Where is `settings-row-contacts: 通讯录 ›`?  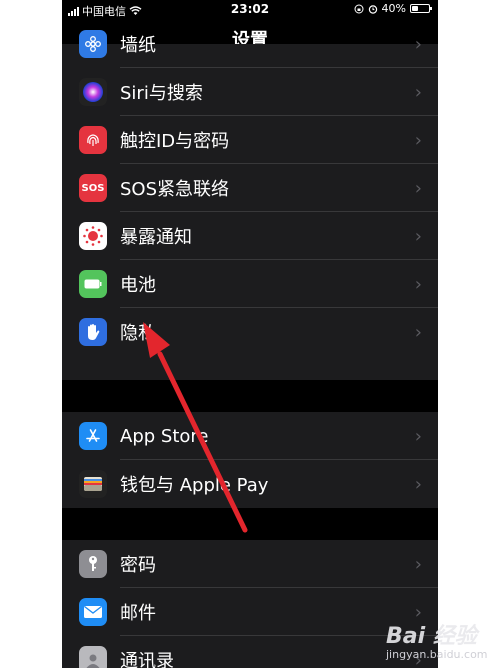
settings-row-contacts: 通讯录 › is located at coordinates (250, 652).